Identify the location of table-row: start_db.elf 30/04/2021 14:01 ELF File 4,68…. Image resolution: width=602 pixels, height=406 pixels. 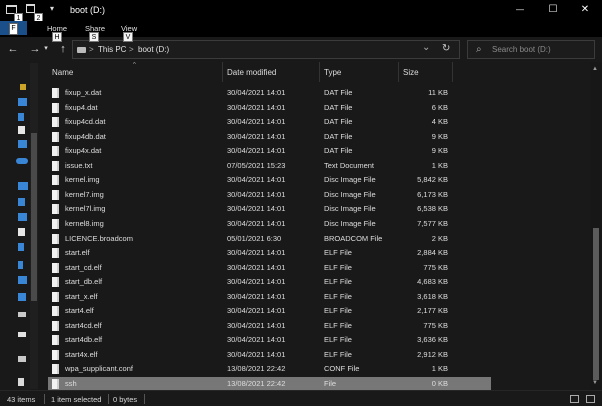
(269, 282).